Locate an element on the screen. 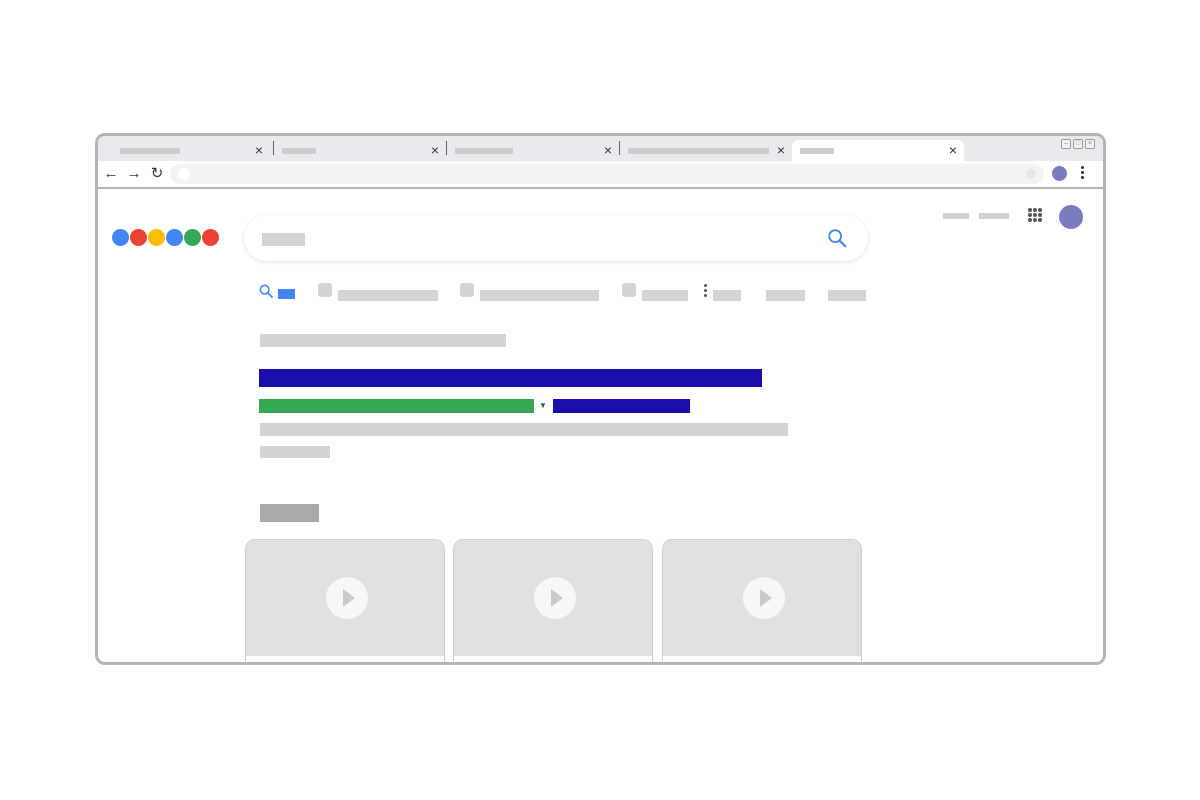 The height and width of the screenshot is (800, 1200). tab-images is located at coordinates (381, 293).